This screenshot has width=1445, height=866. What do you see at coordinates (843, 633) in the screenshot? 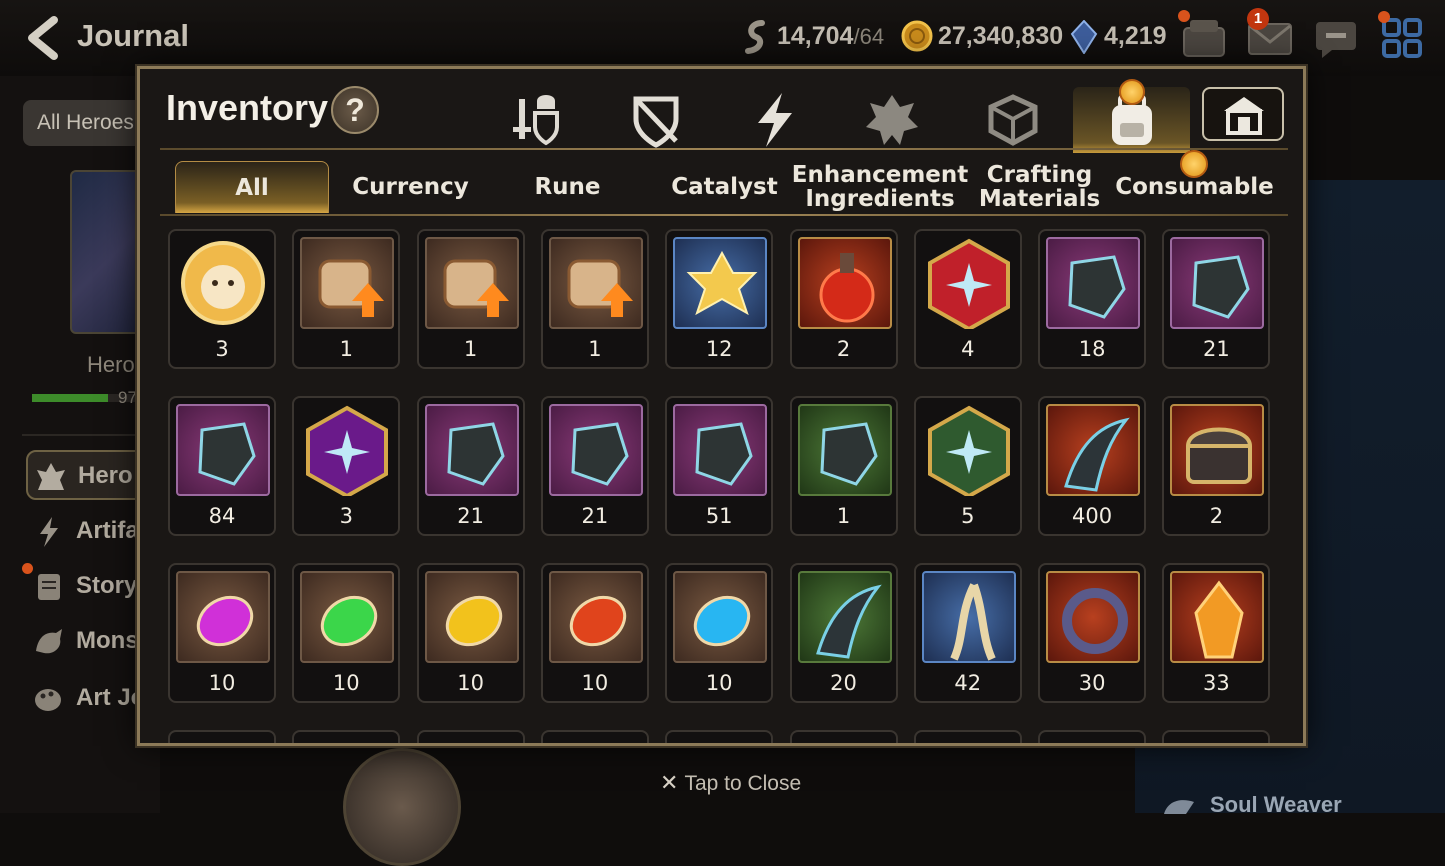
I see `inventory-item-monster-claw: 20` at bounding box center [843, 633].